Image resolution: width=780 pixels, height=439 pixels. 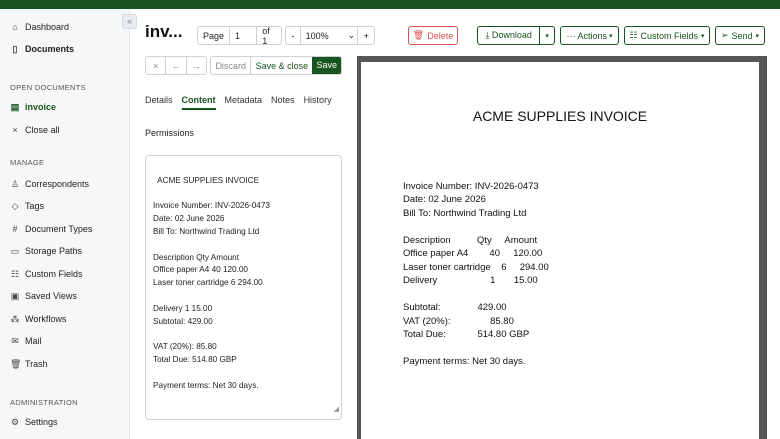 I want to click on discard-button: Discard, so click(x=230, y=66).